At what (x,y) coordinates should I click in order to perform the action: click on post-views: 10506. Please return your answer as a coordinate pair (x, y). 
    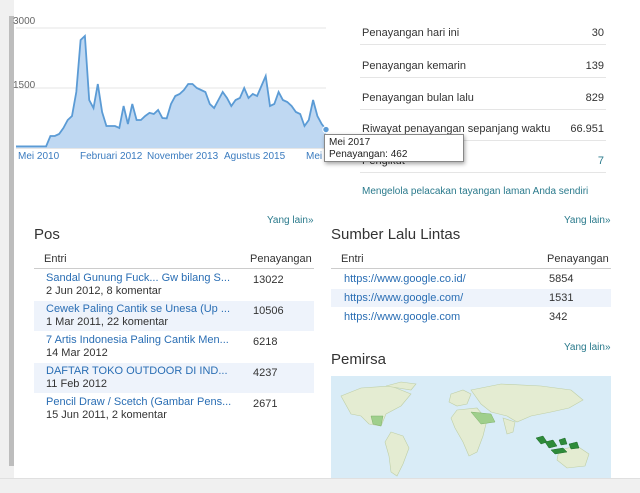
    Looking at the image, I should click on (268, 311).